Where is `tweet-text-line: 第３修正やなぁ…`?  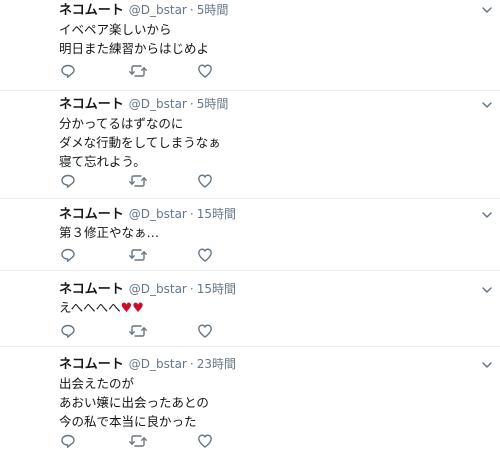 tweet-text-line: 第３修正やなぁ… is located at coordinates (109, 232).